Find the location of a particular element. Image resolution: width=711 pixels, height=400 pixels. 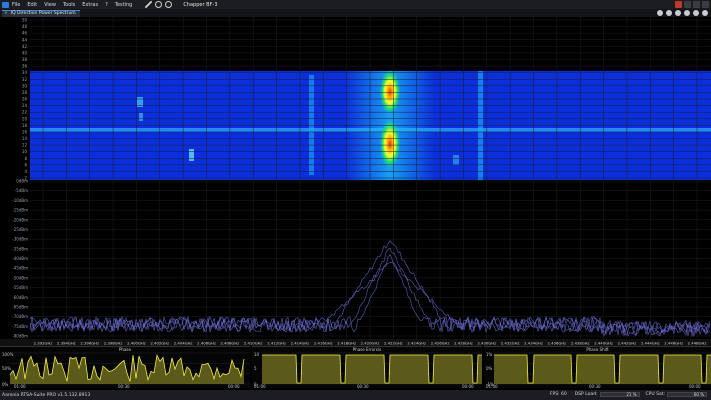

dsp-load-label: DSP Load: is located at coordinates (586, 394).